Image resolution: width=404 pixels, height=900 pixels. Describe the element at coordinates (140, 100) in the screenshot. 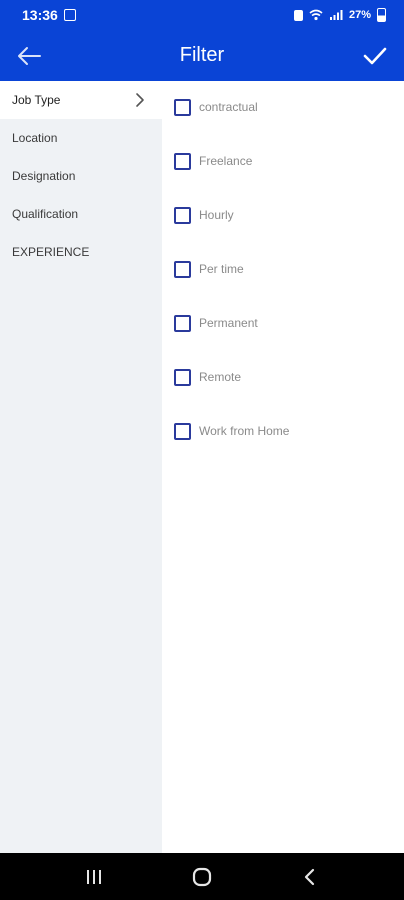

I see `chevron-right-icon` at that location.